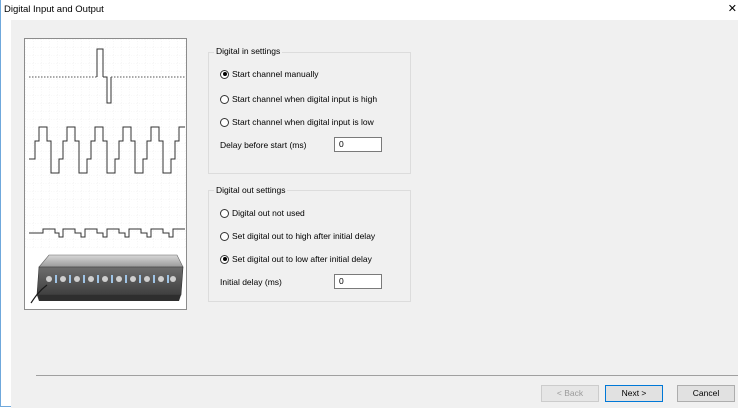  Describe the element at coordinates (248, 51) in the screenshot. I see `digital-in-legend: Digital in settings` at that location.